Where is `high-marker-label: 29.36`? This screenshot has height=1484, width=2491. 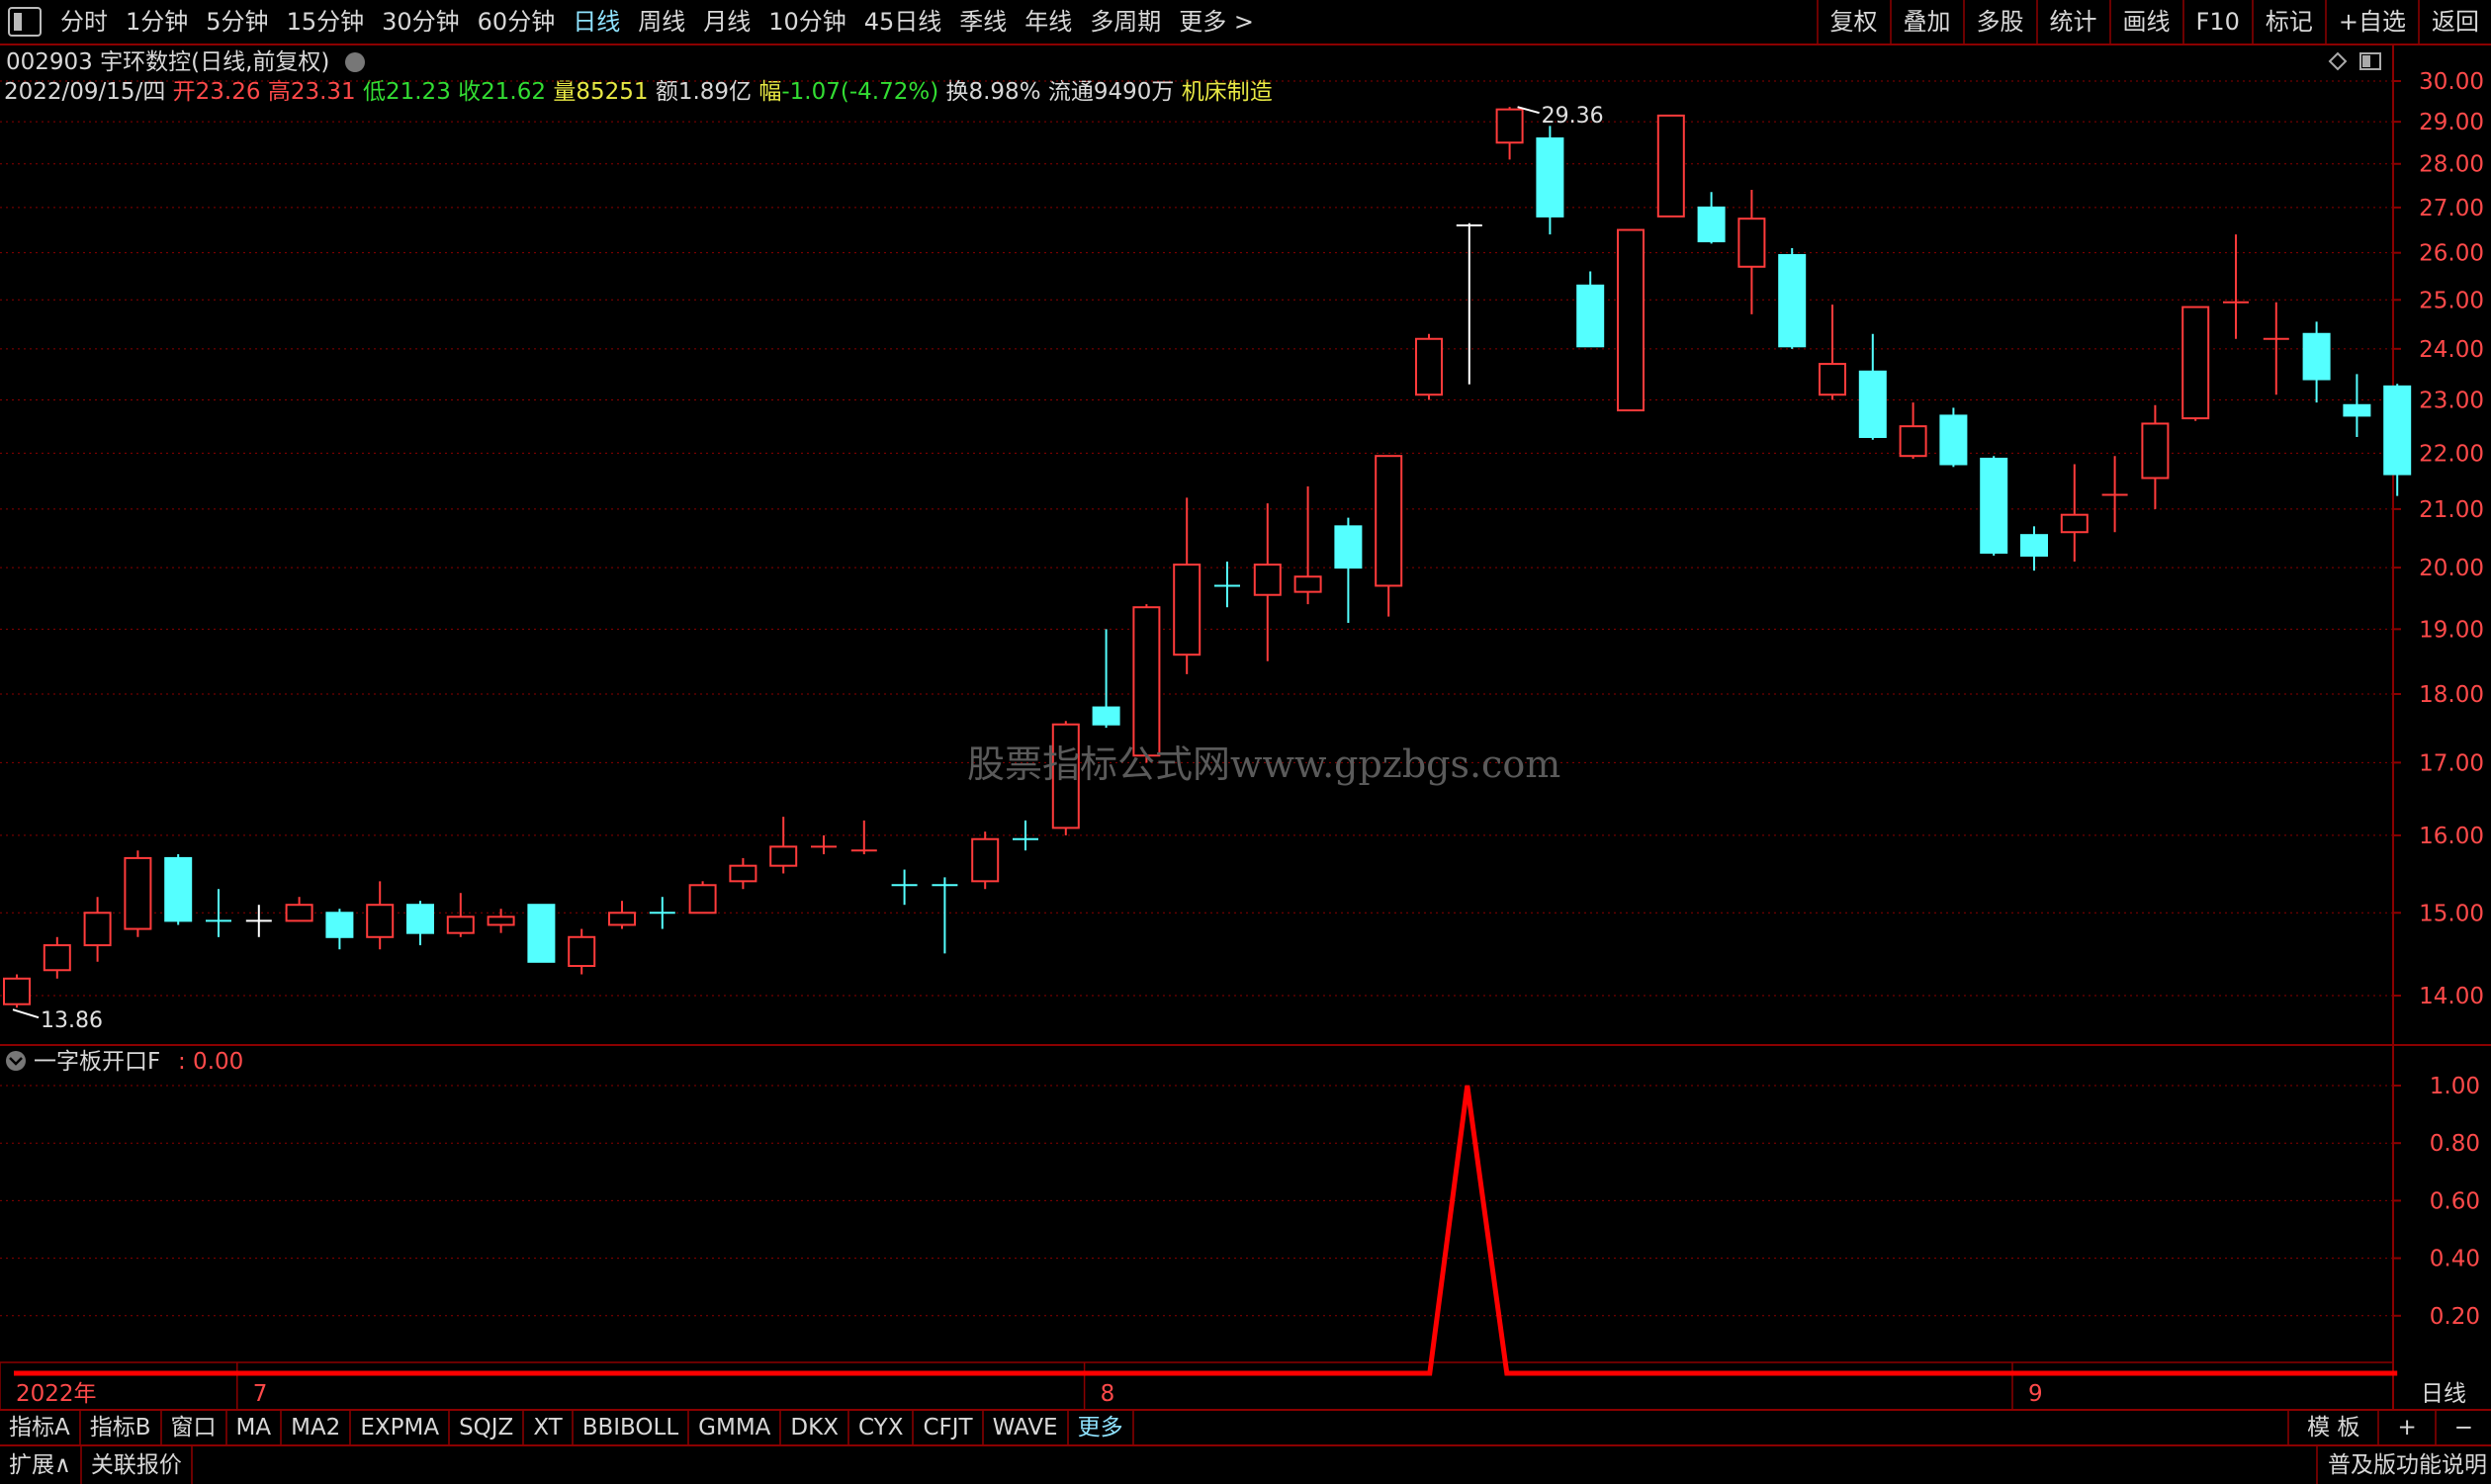 high-marker-label: 29.36 is located at coordinates (1573, 117).